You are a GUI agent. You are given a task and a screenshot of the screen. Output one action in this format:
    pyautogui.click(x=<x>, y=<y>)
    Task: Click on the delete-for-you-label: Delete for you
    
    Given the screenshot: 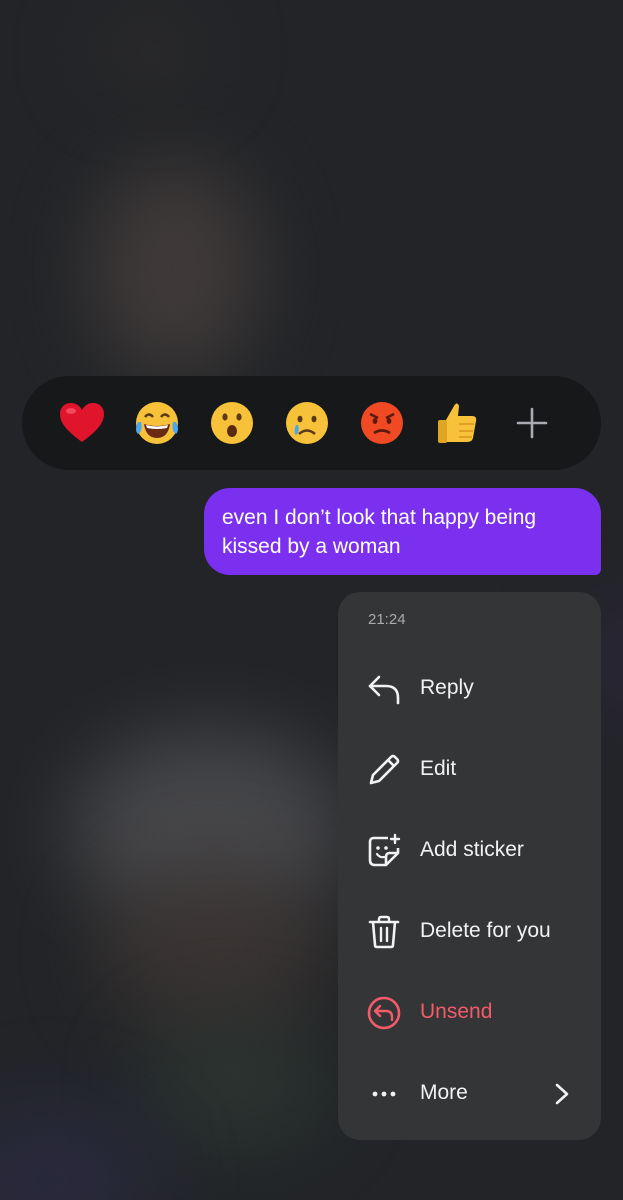 What is the action you would take?
    pyautogui.click(x=485, y=930)
    